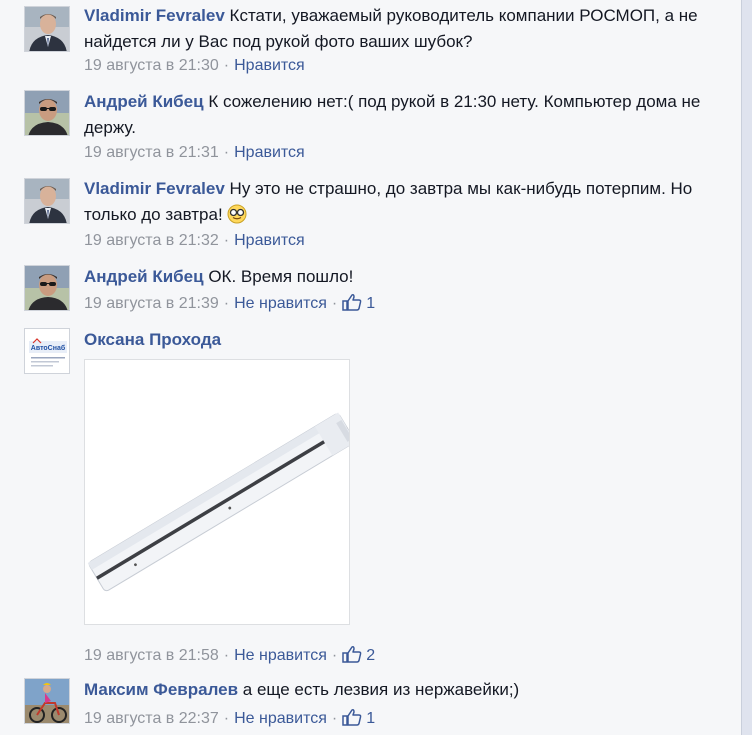 The width and height of the screenshot is (752, 735). I want to click on avtosnab-logo-icon: АвтоСнаб, so click(47, 351).